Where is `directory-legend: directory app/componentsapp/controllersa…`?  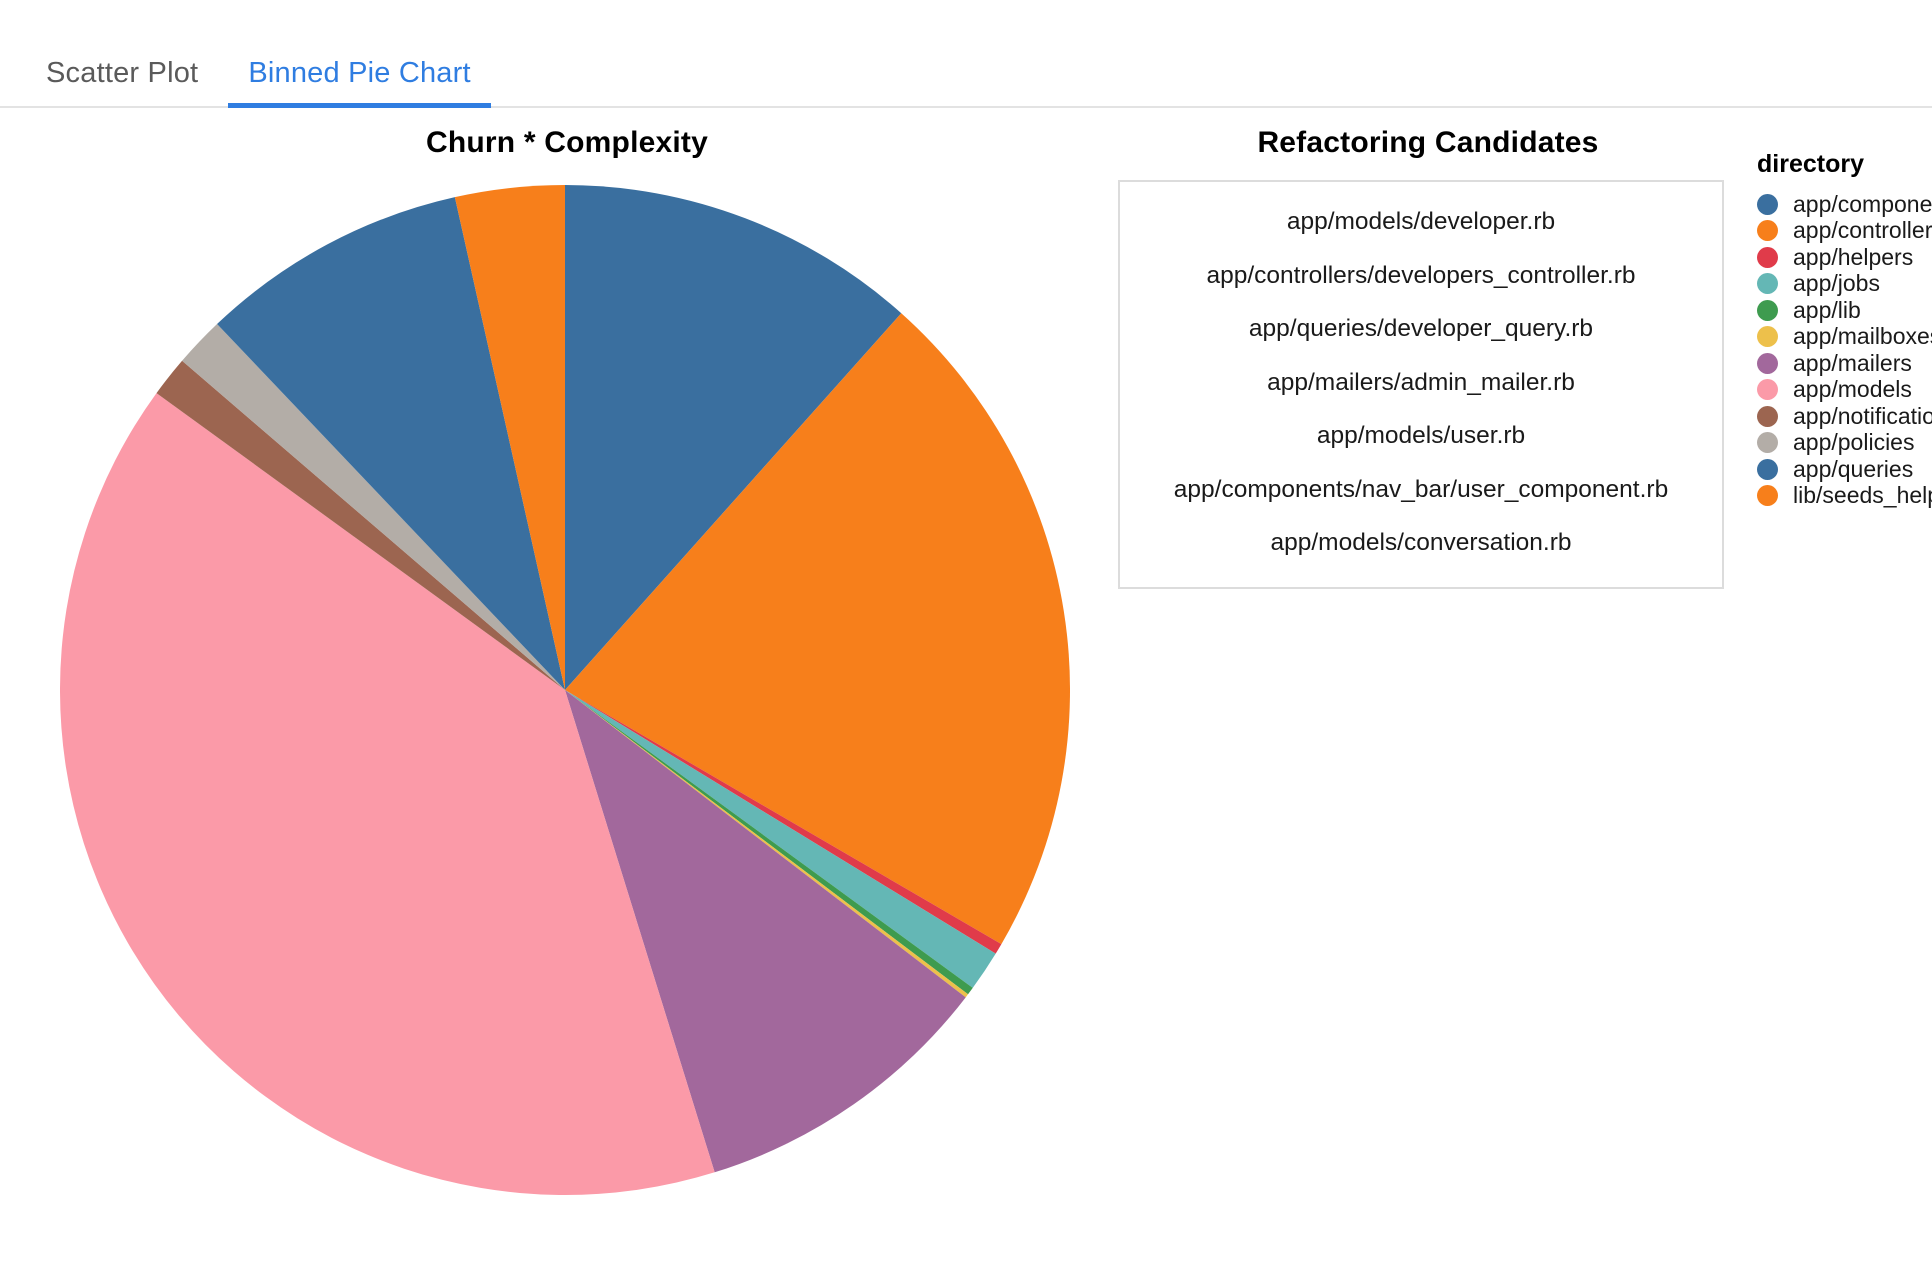
directory-legend: directory app/componentsapp/controllersa… is located at coordinates (1844, 308).